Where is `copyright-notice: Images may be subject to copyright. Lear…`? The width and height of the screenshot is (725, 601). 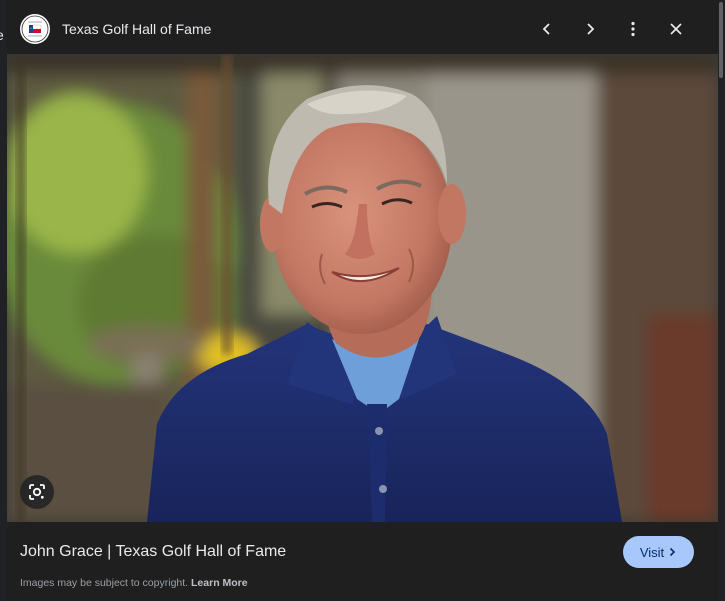 copyright-notice: Images may be subject to copyright. Lear… is located at coordinates (134, 583).